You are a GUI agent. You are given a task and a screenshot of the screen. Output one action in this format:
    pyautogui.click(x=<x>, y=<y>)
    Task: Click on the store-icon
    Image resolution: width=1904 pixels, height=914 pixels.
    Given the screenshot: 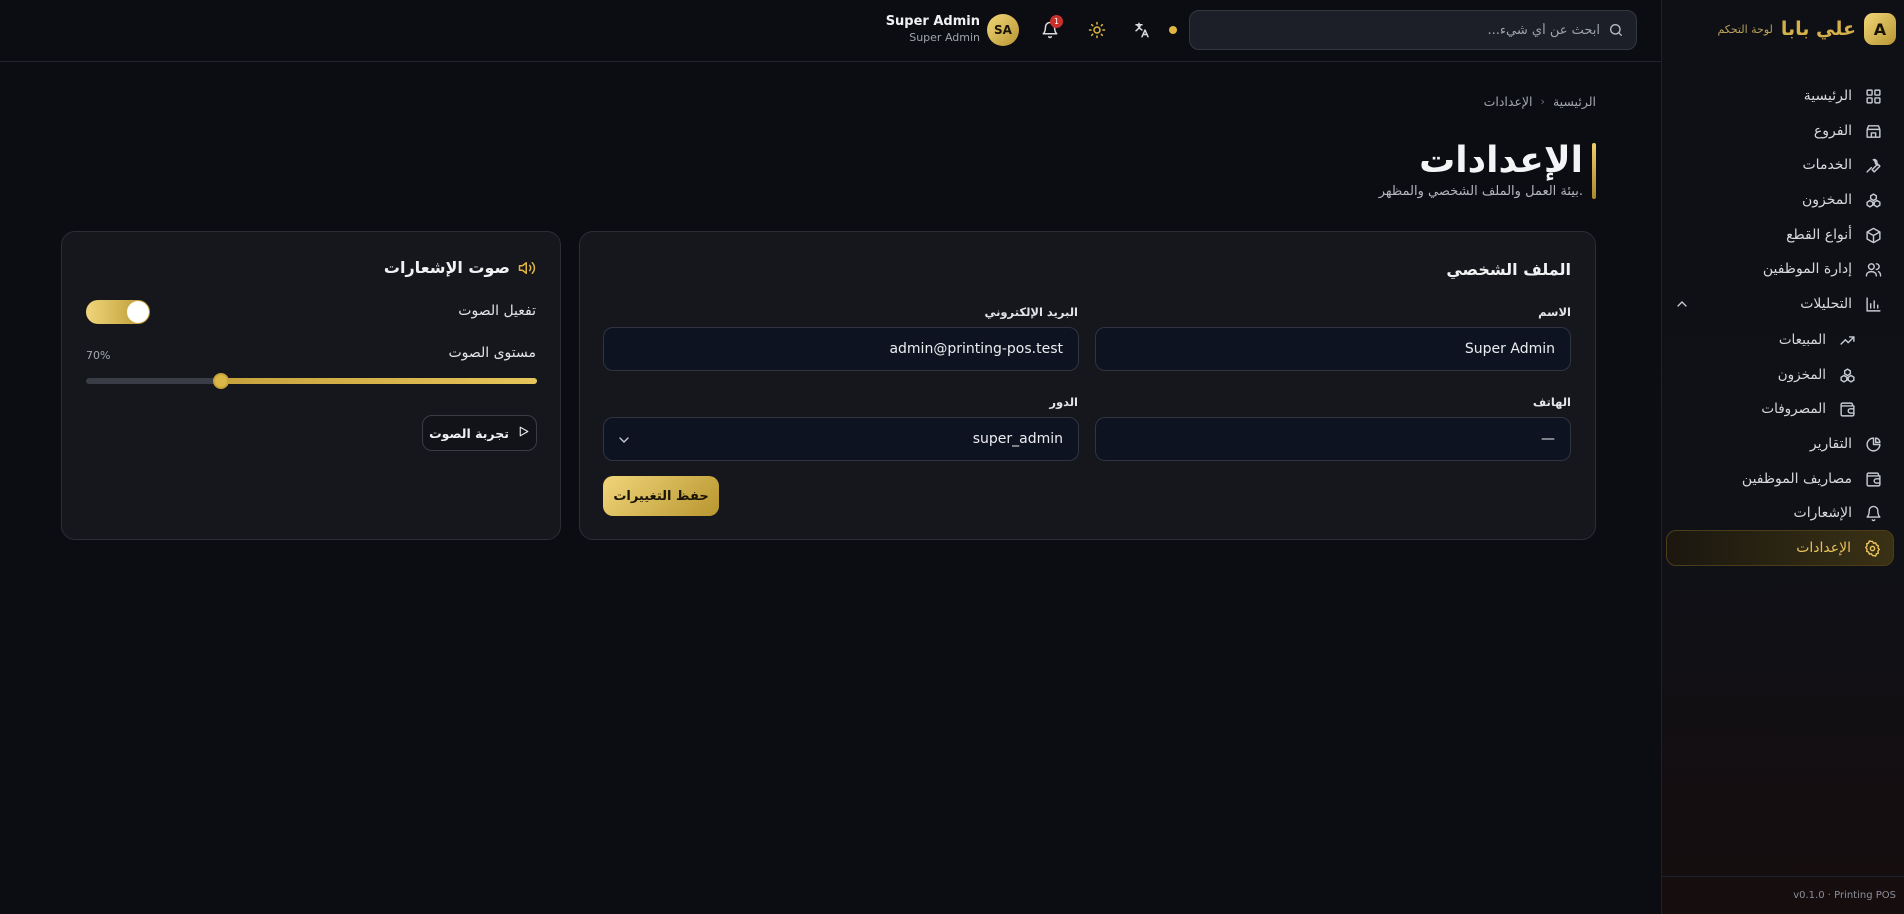 What is the action you would take?
    pyautogui.click(x=1873, y=131)
    